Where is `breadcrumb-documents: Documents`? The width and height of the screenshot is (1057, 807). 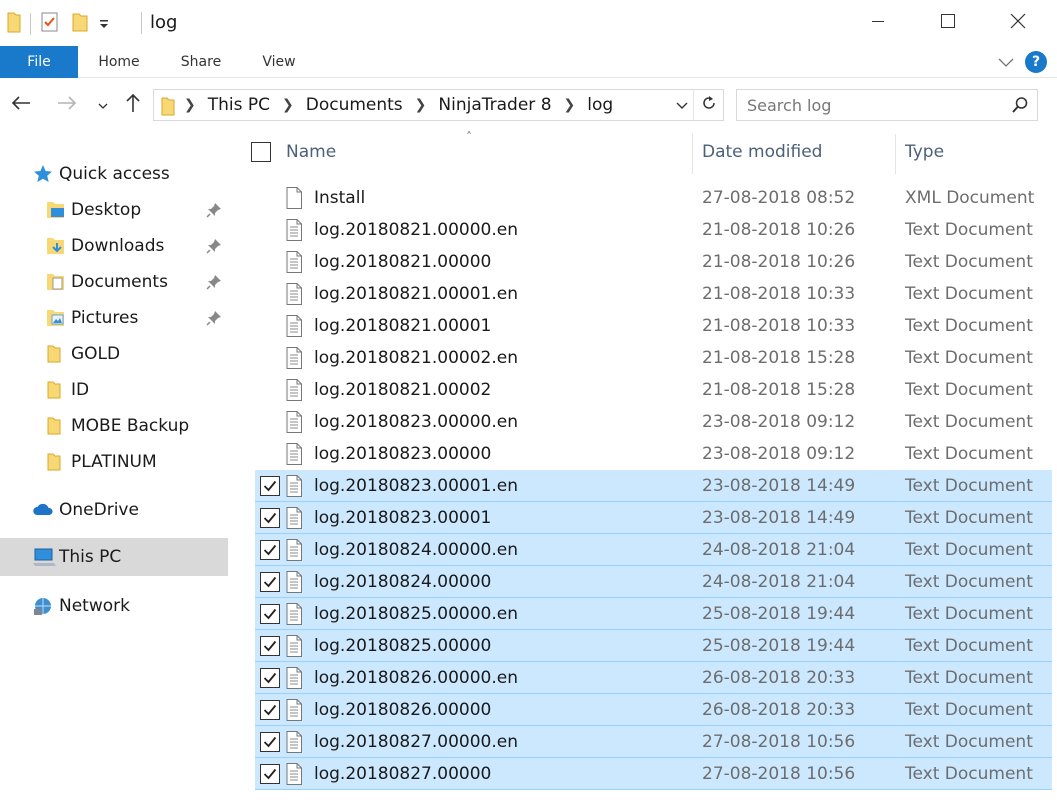
breadcrumb-documents: Documents is located at coordinates (354, 105).